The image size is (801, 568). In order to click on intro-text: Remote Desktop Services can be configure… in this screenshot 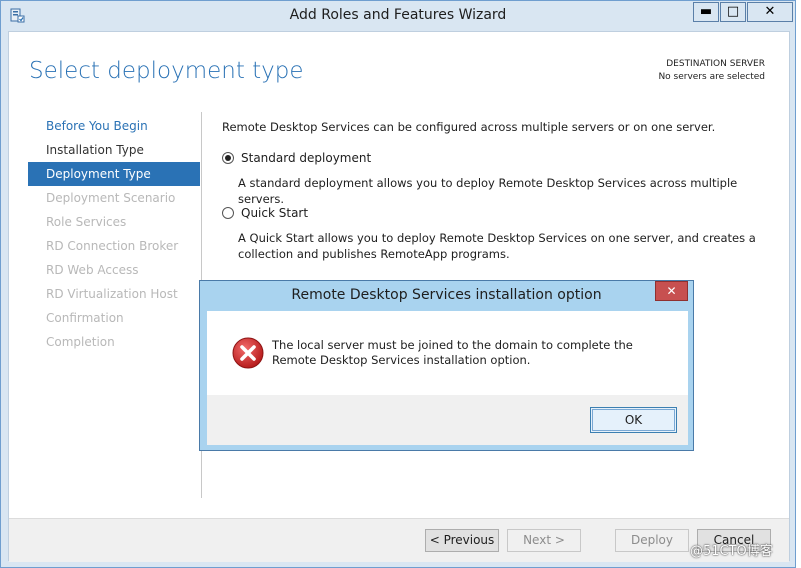, I will do `click(469, 127)`.